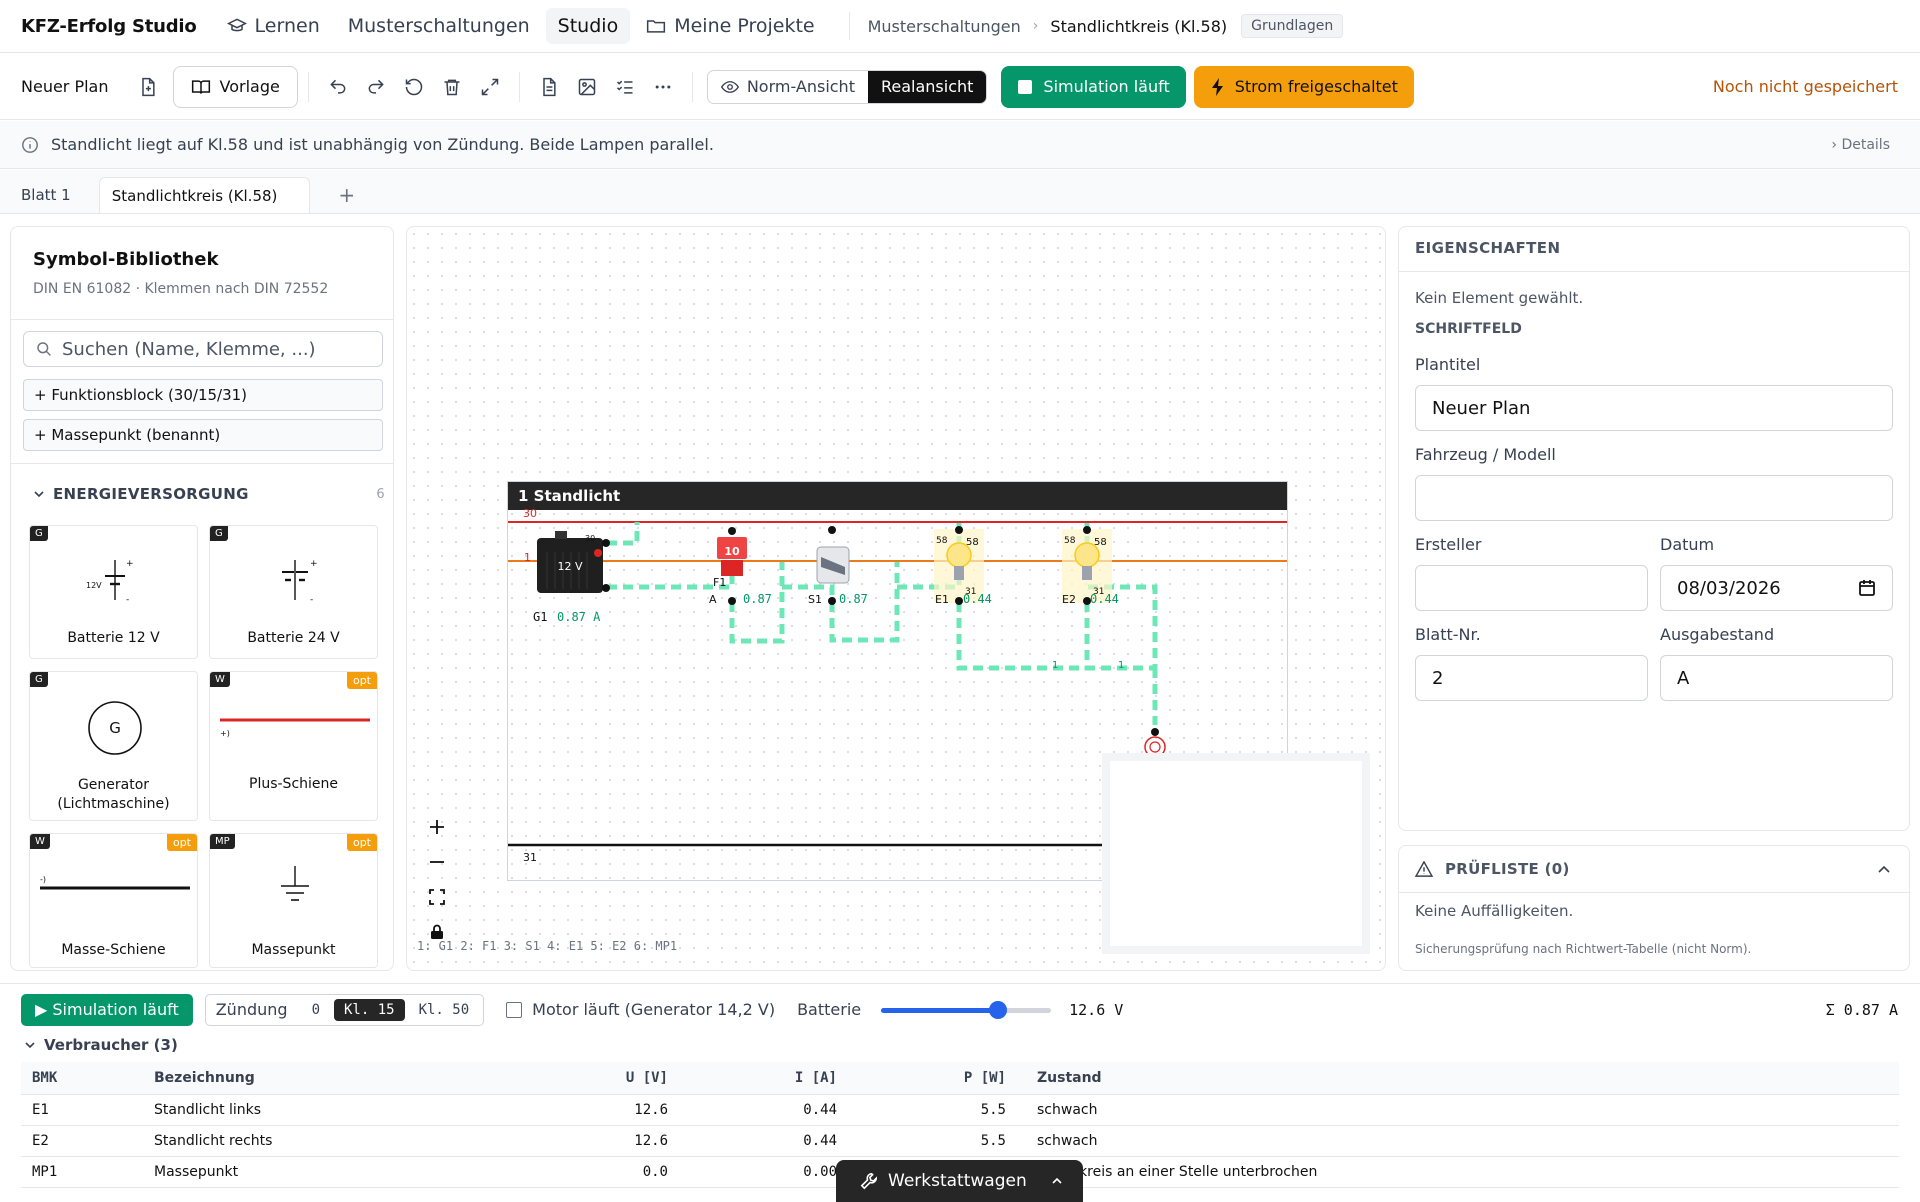 This screenshot has width=1920, height=1202. Describe the element at coordinates (1531, 588) in the screenshot. I see `author-input` at that location.